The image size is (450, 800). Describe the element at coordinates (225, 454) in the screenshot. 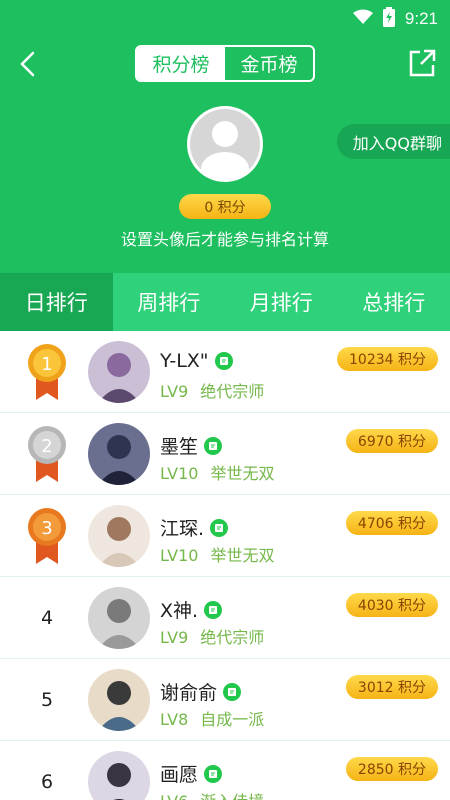

I see `ranking-row: 2 墨笙 LV10 举世无双 6970 积分` at that location.